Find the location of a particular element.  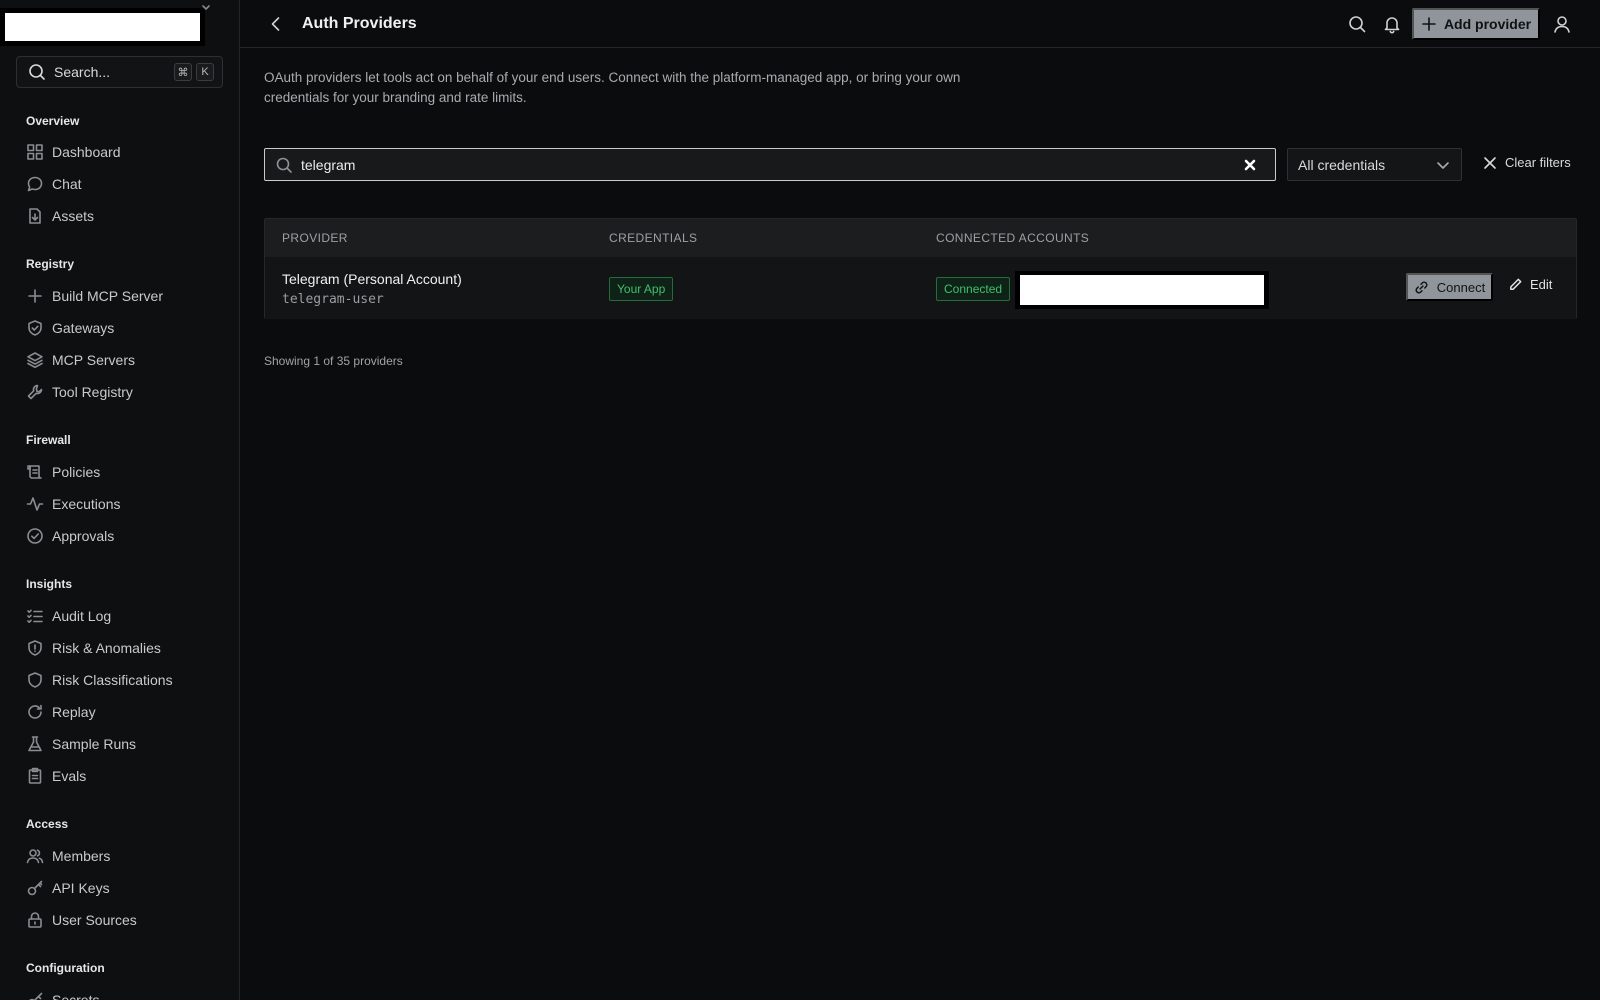

sidebar-item-risk-classifications: Risk Classifications is located at coordinates (126, 680).